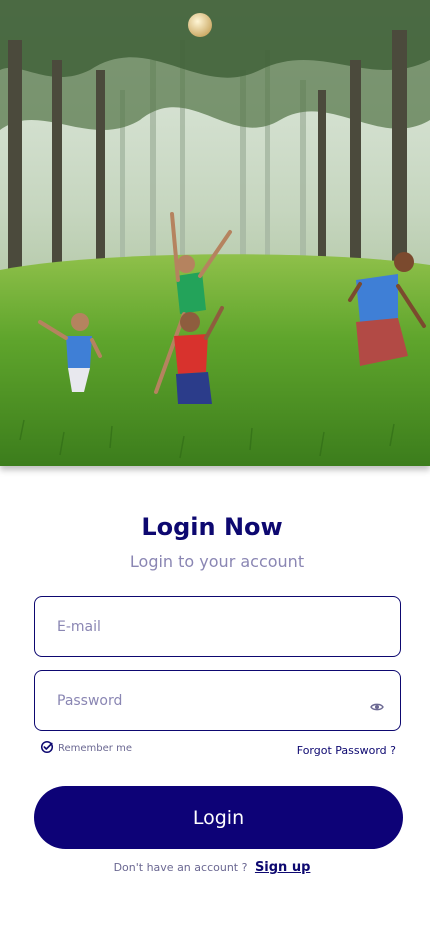  What do you see at coordinates (47, 748) in the screenshot?
I see `check-circle-icon` at bounding box center [47, 748].